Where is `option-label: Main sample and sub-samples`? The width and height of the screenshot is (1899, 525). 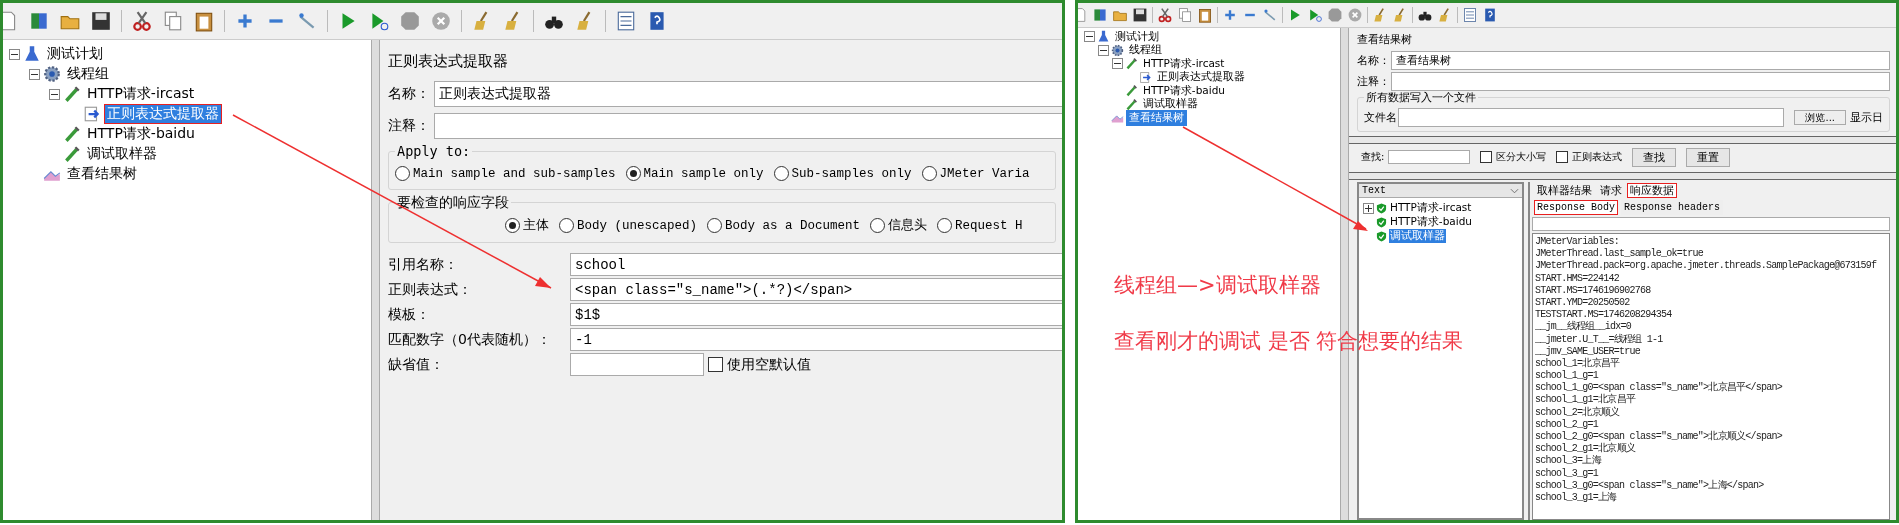
option-label: Main sample and sub-samples is located at coordinates (514, 173).